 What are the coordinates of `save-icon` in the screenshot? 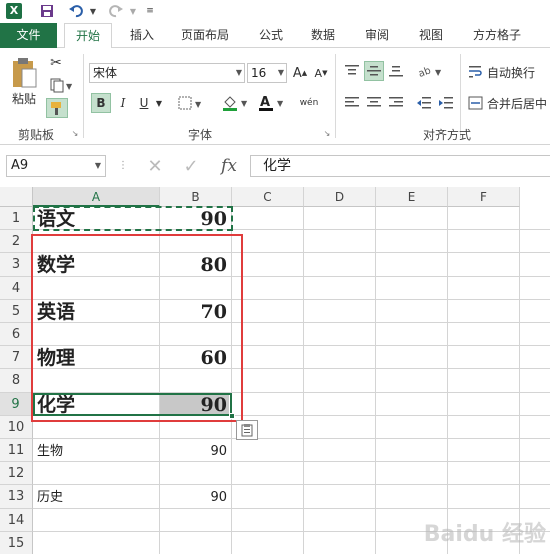 It's located at (47, 11).